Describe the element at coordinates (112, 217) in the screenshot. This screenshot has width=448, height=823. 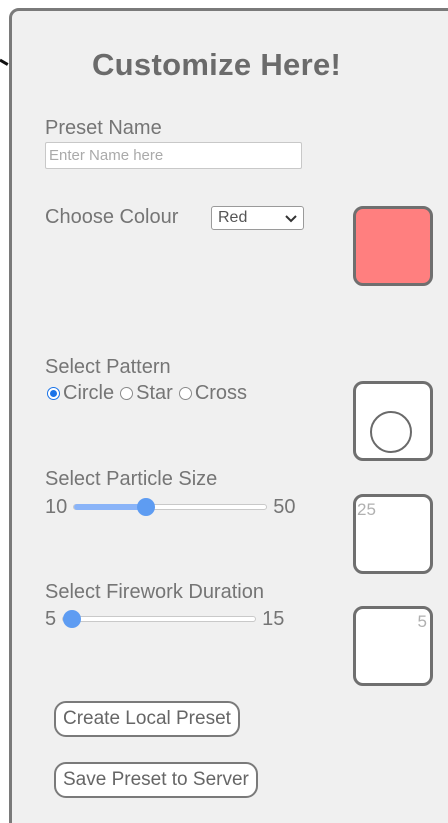
I see `choose-colour-label: Choose Colour` at that location.